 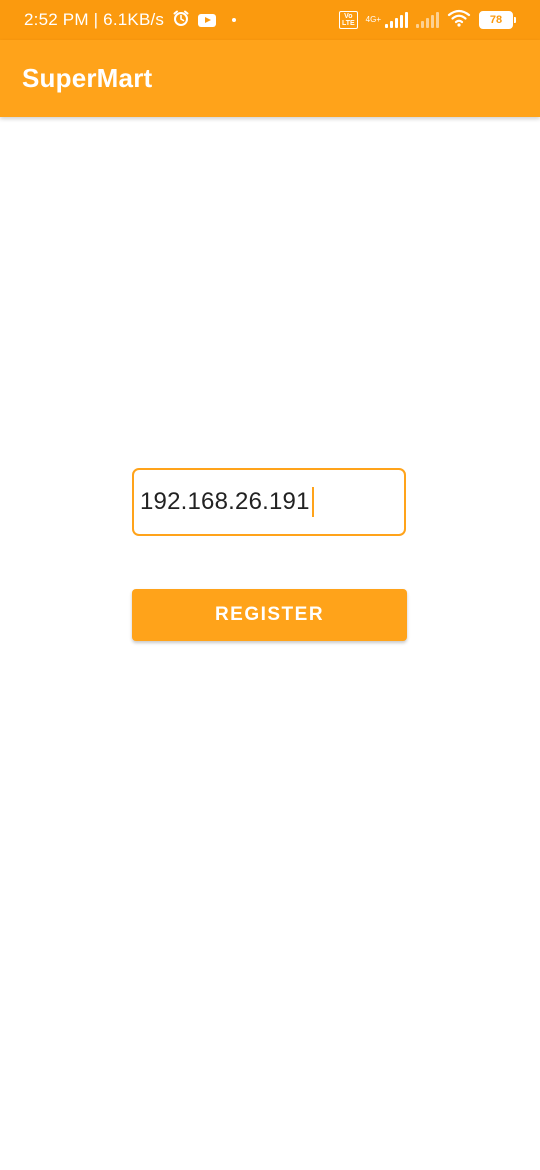 I want to click on status-right: Vo LTE 4G+ 78, so click(x=427, y=20).